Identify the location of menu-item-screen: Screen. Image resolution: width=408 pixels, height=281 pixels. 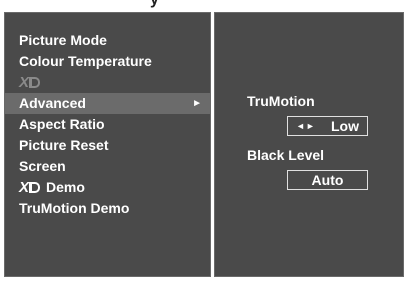
(107, 166).